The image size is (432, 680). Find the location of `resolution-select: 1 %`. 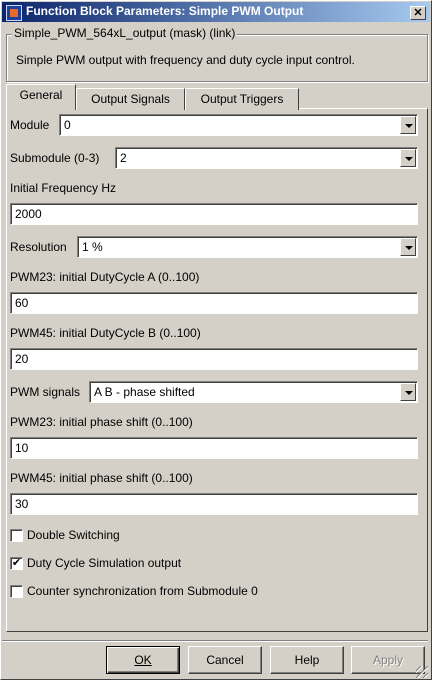

resolution-select: 1 % is located at coordinates (247, 247).